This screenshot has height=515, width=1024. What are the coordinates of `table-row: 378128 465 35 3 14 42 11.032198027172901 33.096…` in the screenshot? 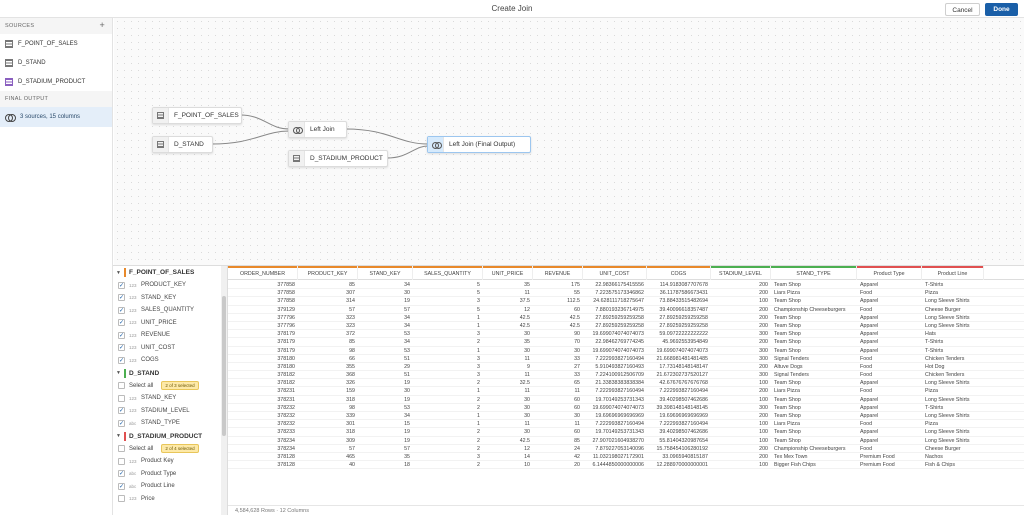 It's located at (626, 457).